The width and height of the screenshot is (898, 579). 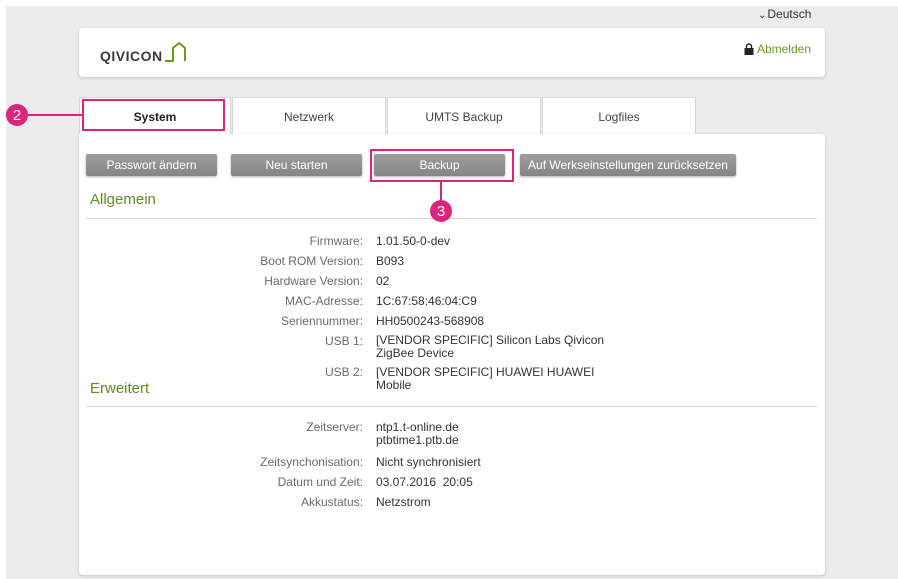 What do you see at coordinates (762, 15) in the screenshot?
I see `chevron-down-icon: ⌄` at bounding box center [762, 15].